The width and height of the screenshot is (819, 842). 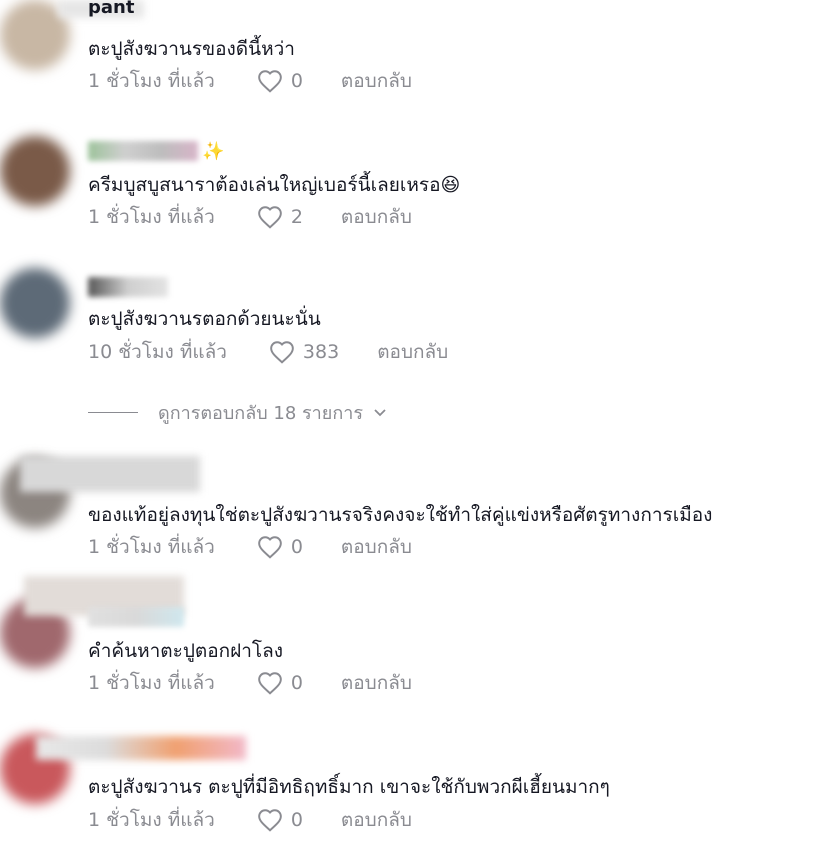 I want to click on like-button: 2, so click(x=280, y=217).